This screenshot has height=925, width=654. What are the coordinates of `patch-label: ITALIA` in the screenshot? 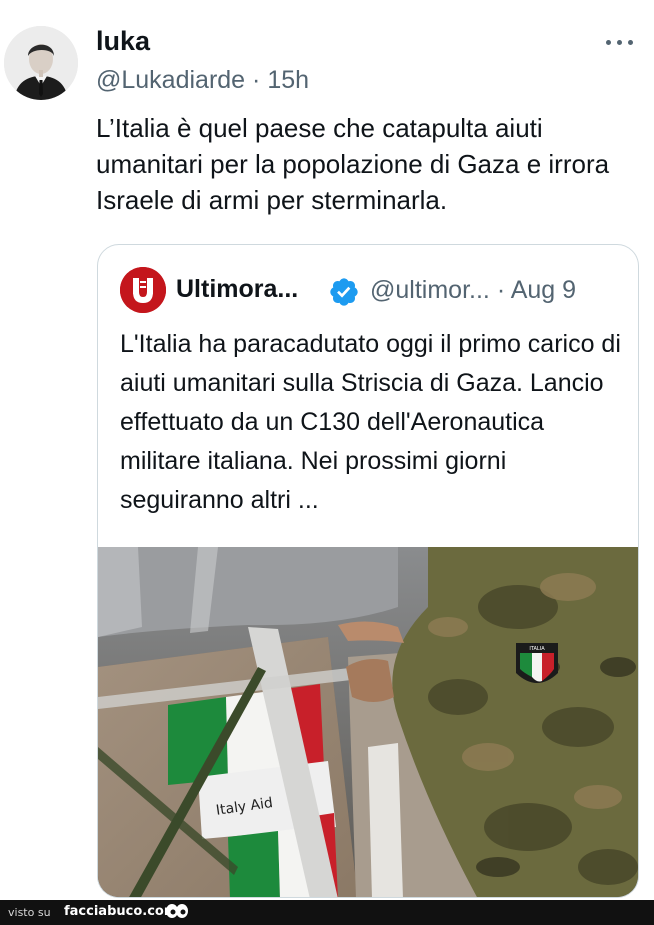 It's located at (537, 649).